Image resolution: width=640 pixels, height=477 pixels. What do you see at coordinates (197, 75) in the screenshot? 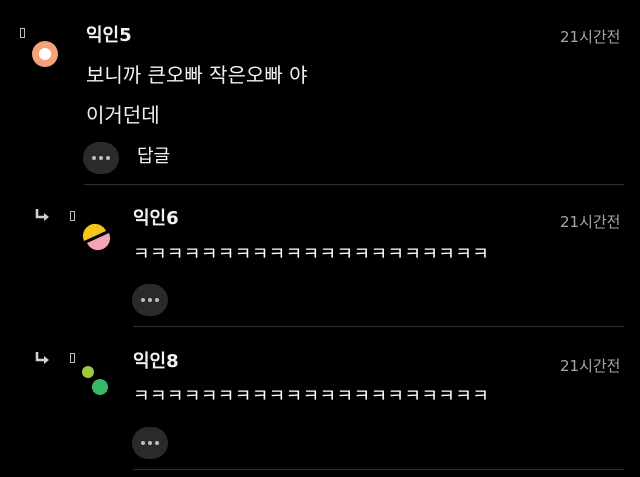
I see `comment-text-line-1: 보니까 큰오빠 작은오빠 야` at bounding box center [197, 75].